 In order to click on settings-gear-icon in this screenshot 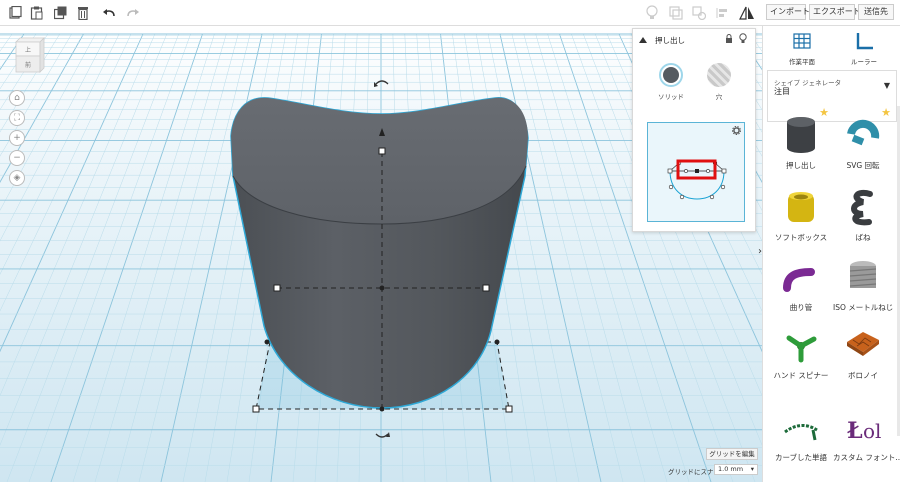, I will do `click(736, 130)`.